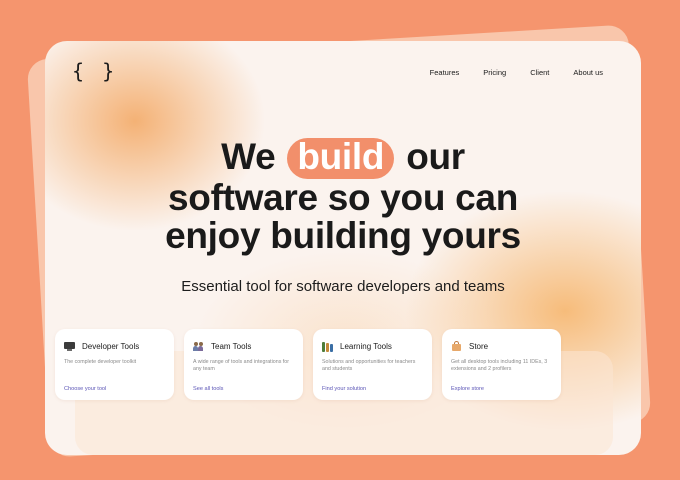 This screenshot has width=680, height=480. I want to click on card-title: Store, so click(479, 346).